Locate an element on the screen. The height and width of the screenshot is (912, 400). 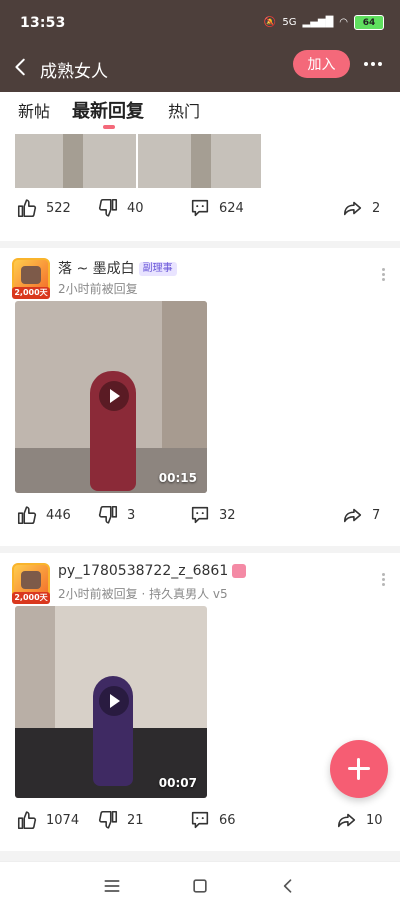
share-button: 2 is located at coordinates (361, 208).